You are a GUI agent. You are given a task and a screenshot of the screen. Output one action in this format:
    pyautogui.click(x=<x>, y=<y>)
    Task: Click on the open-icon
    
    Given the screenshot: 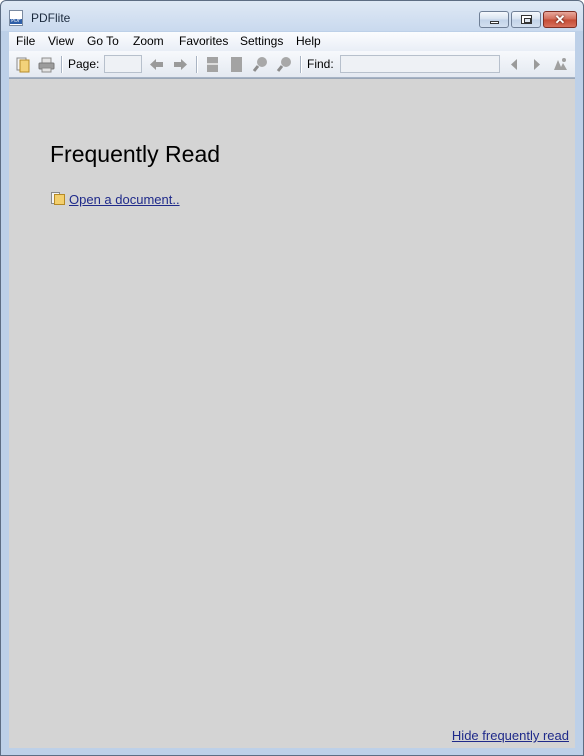 What is the action you would take?
    pyautogui.click(x=23, y=64)
    